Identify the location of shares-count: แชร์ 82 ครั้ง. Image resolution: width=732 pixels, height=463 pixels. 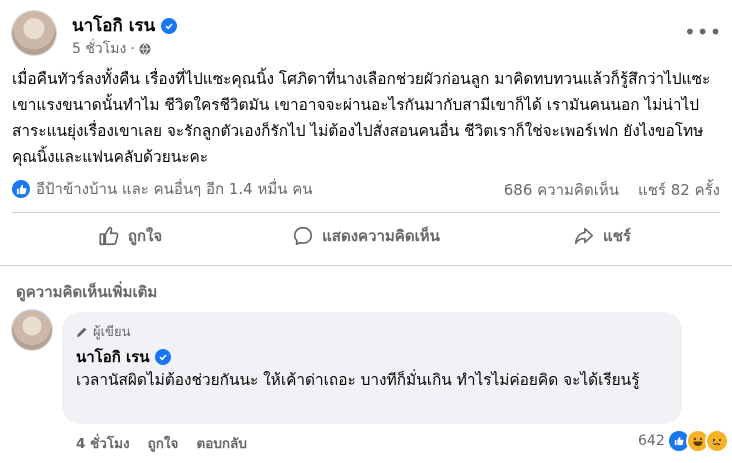
(679, 190).